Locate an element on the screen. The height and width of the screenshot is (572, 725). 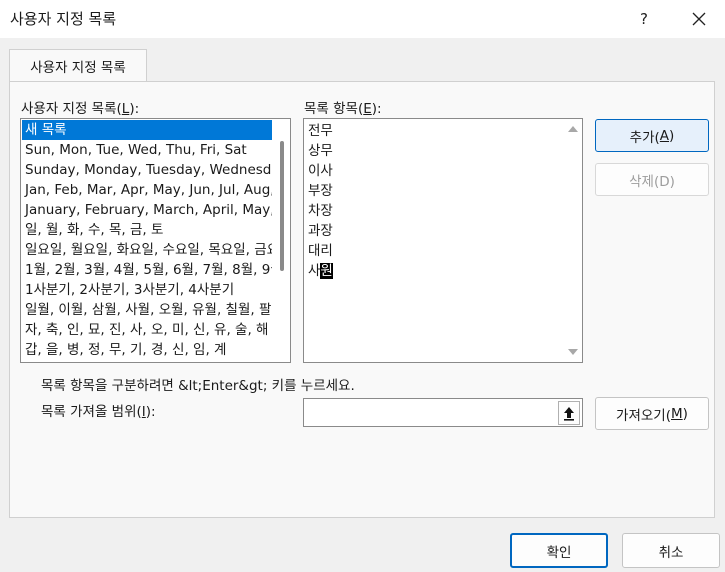
entry-line: 부장 is located at coordinates (320, 191).